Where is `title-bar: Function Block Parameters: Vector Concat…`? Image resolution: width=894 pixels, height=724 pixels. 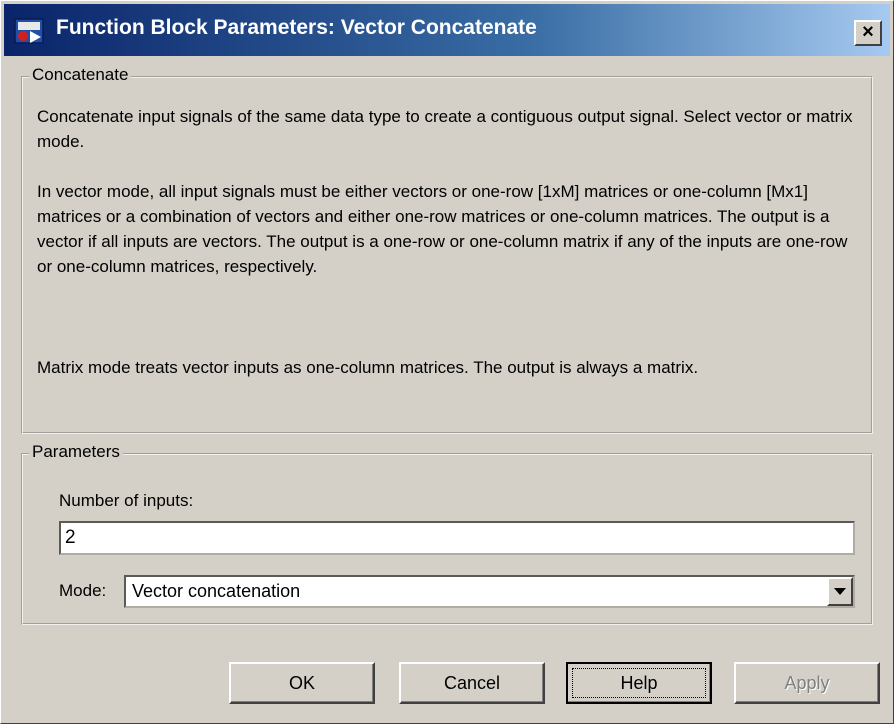 title-bar: Function Block Parameters: Vector Concat… is located at coordinates (447, 30).